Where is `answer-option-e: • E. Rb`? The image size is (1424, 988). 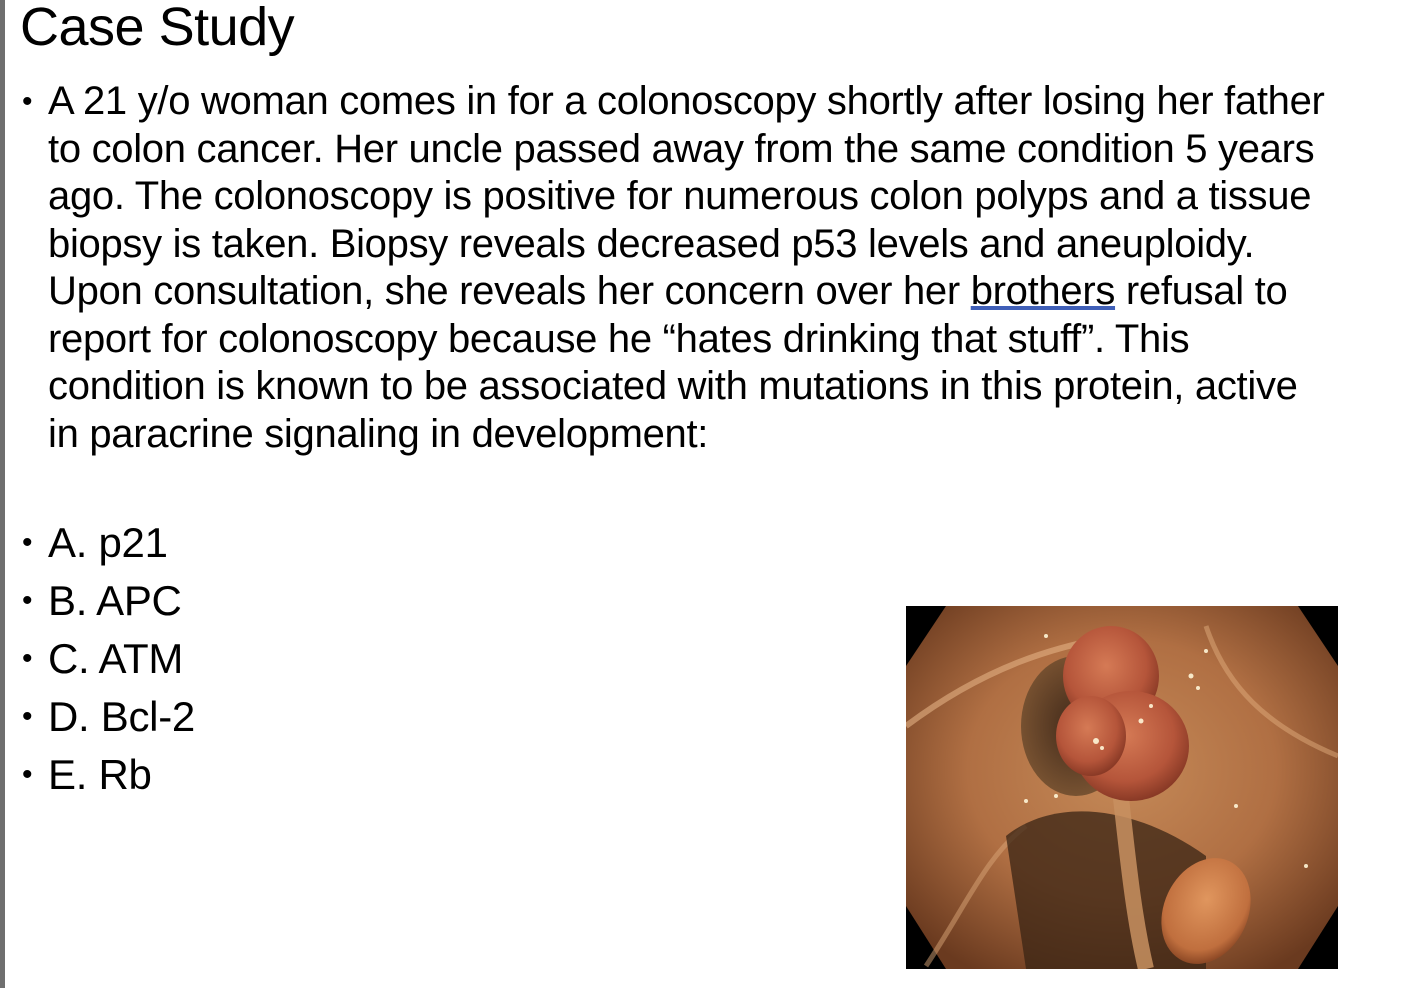 answer-option-e: • E. Rb is located at coordinates (105, 775).